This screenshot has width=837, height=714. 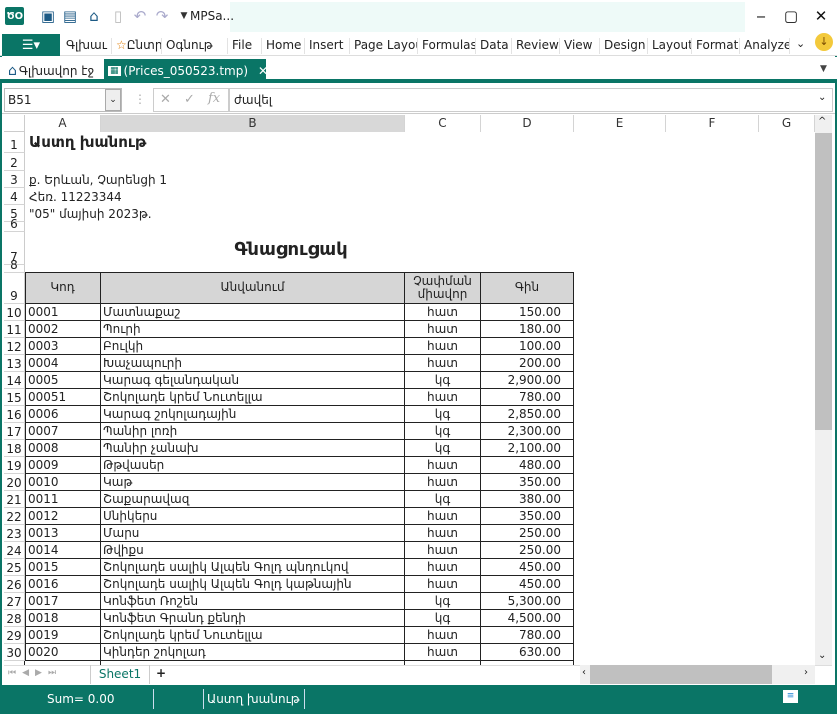 I want to click on table-cell: 2,900.00, so click(x=527, y=380).